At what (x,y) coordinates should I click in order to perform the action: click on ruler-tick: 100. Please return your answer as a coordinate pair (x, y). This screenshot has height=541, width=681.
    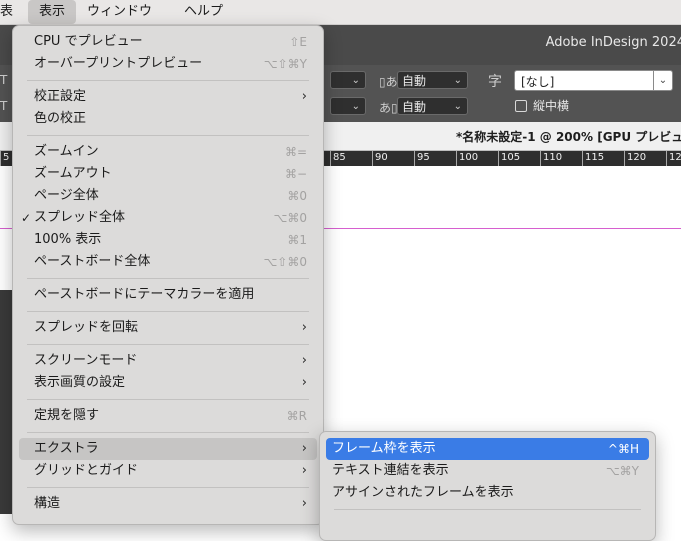
    Looking at the image, I should click on (467, 158).